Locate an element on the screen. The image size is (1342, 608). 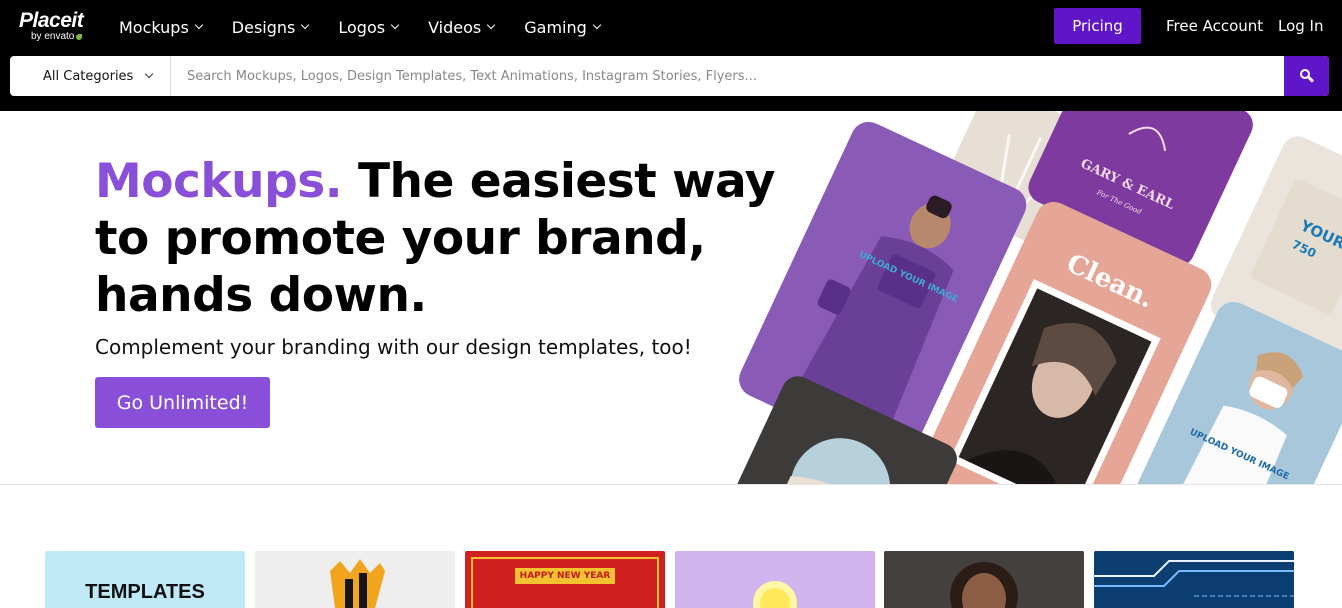
free-account-link: Free Account is located at coordinates (1214, 26).